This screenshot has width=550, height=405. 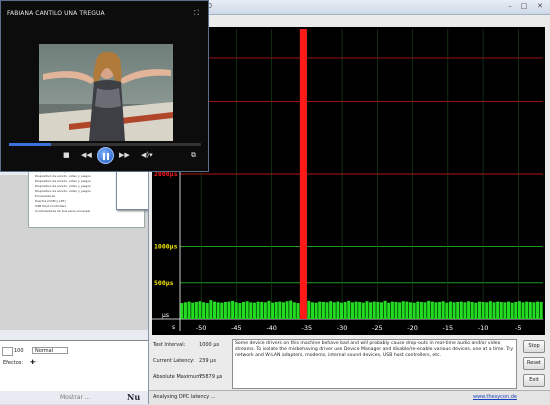 What do you see at coordinates (510, 6) in the screenshot?
I see `minimize-icon: –` at bounding box center [510, 6].